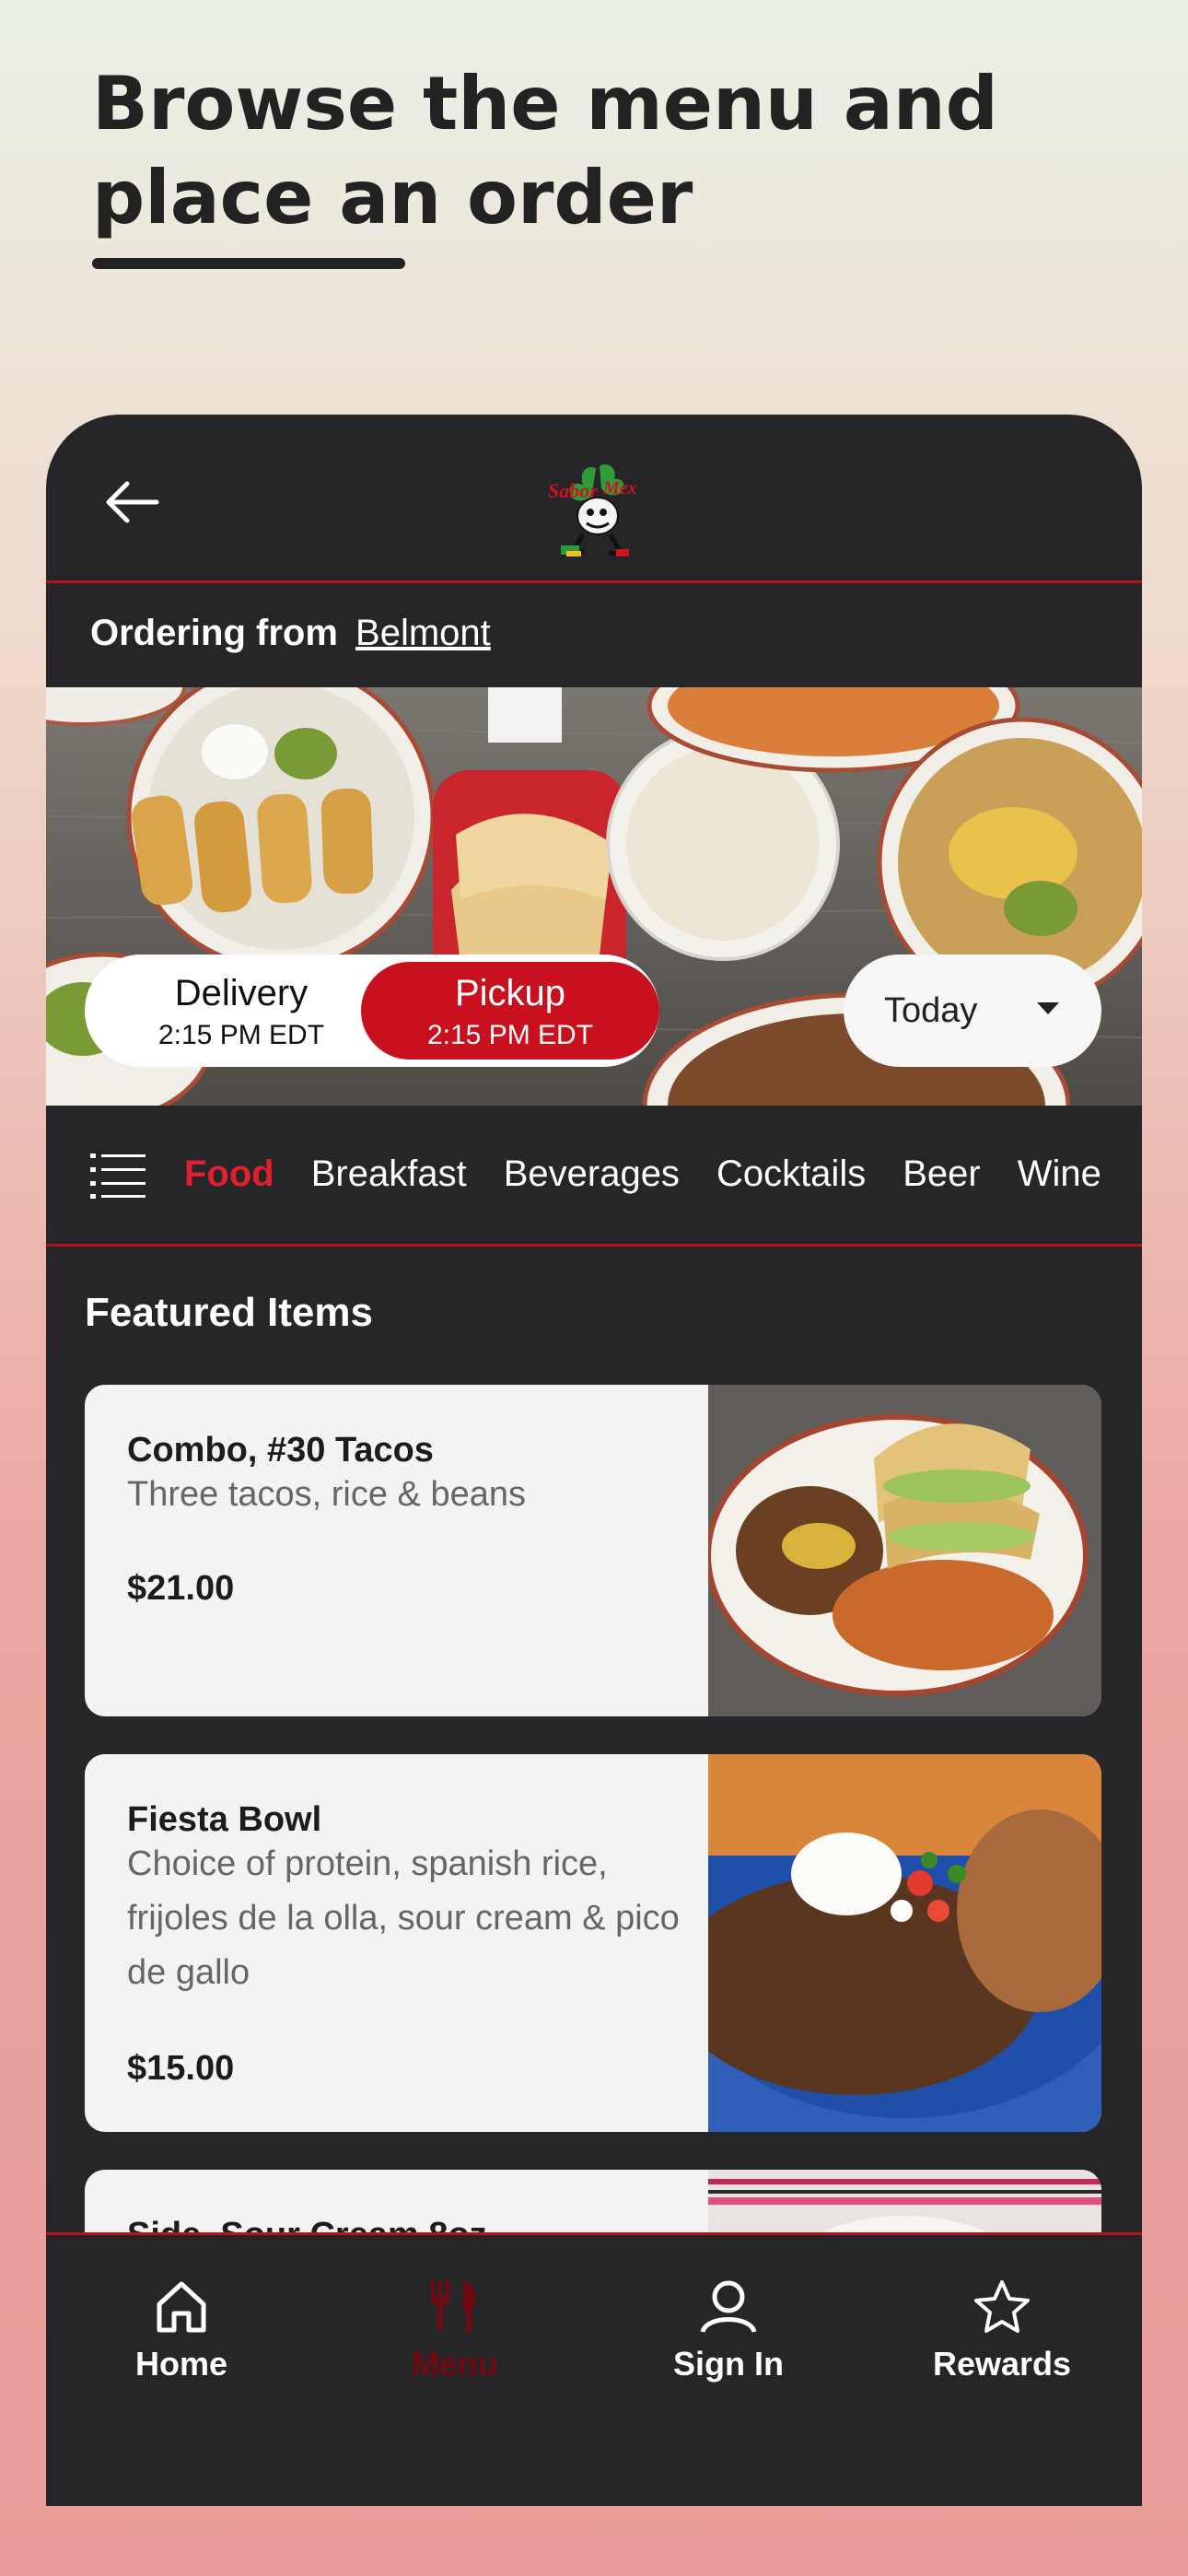 Image resolution: width=1188 pixels, height=2576 pixels. What do you see at coordinates (181, 2068) in the screenshot?
I see `item-price: $15.00` at bounding box center [181, 2068].